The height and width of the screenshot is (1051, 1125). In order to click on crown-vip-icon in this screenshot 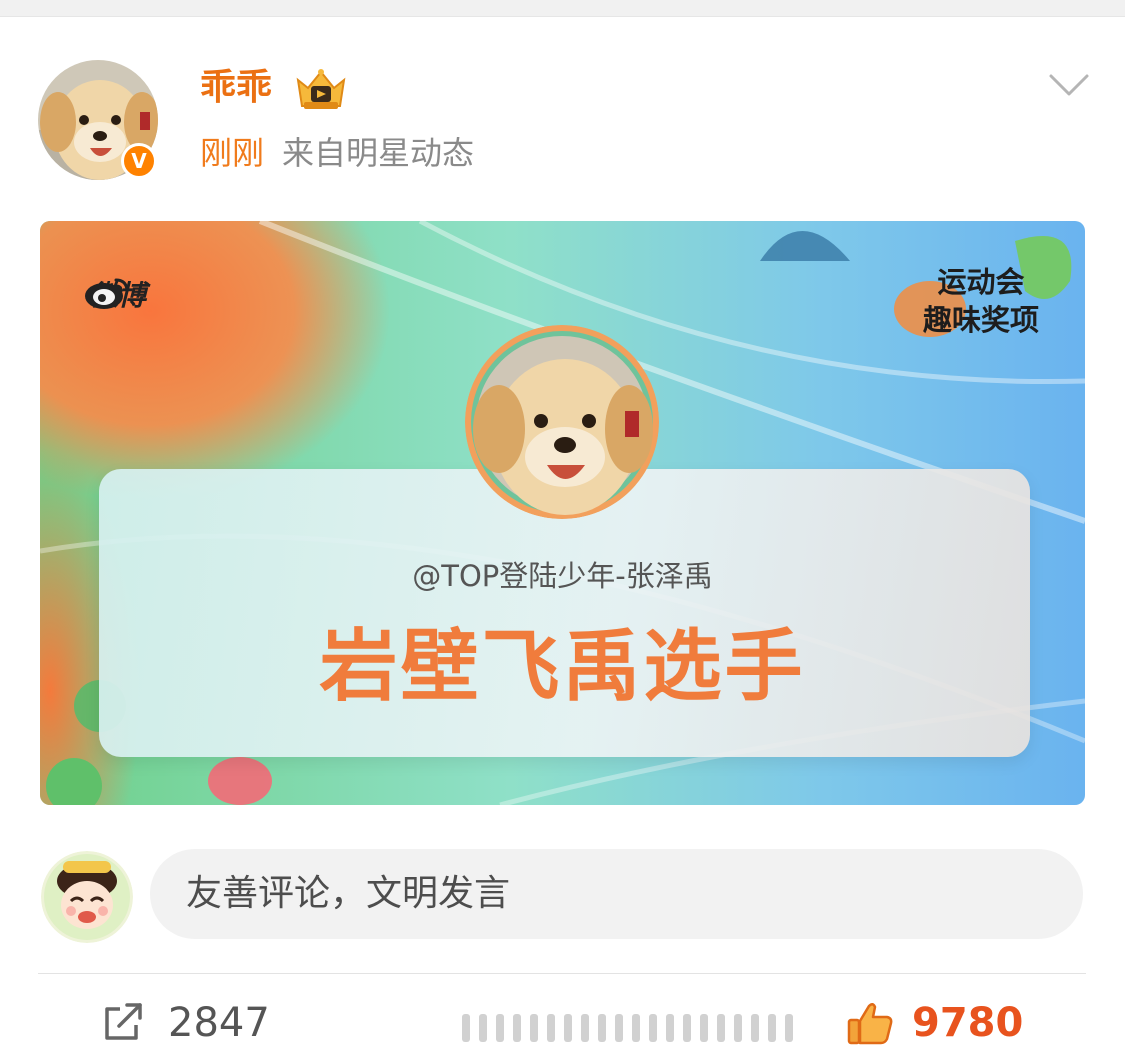, I will do `click(321, 89)`.